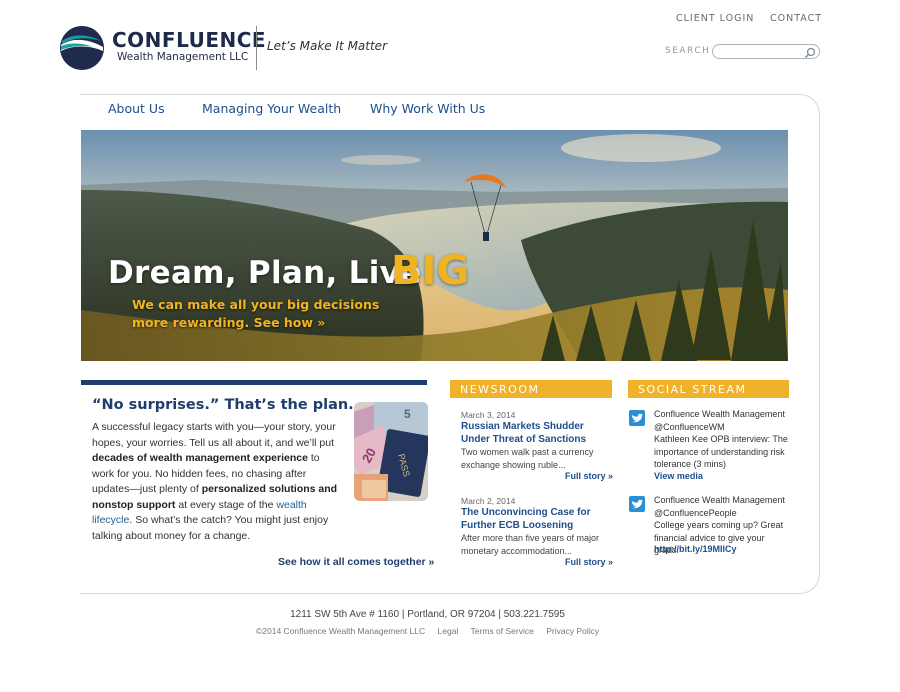 Image resolution: width=900 pixels, height=692 pixels. Describe the element at coordinates (223, 405) in the screenshot. I see `intro-heading: “No surprises.” That’s the plan.` at that location.